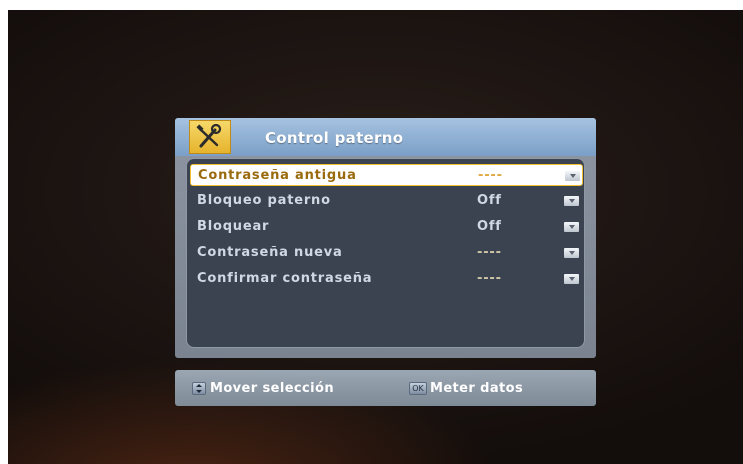  I want to click on menu-item-confirm-password: Confirmar contraseña ----, so click(386, 279).